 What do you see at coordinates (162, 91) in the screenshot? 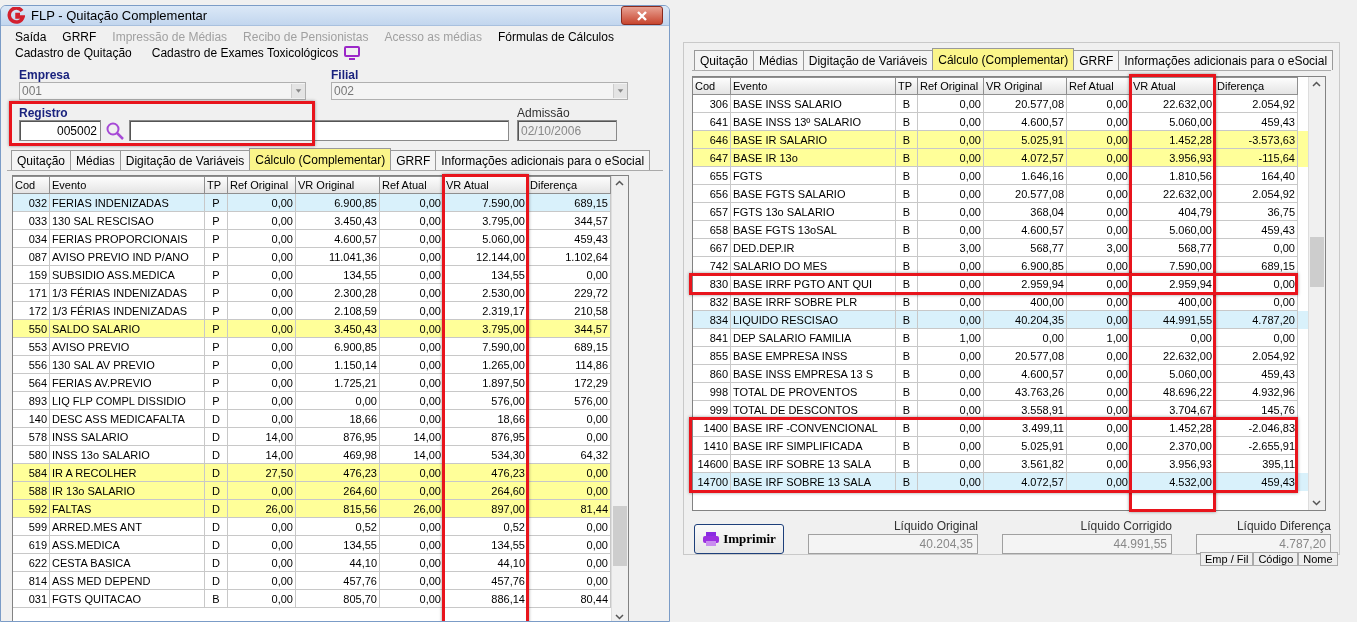
I see `company-dropdown: 001` at bounding box center [162, 91].